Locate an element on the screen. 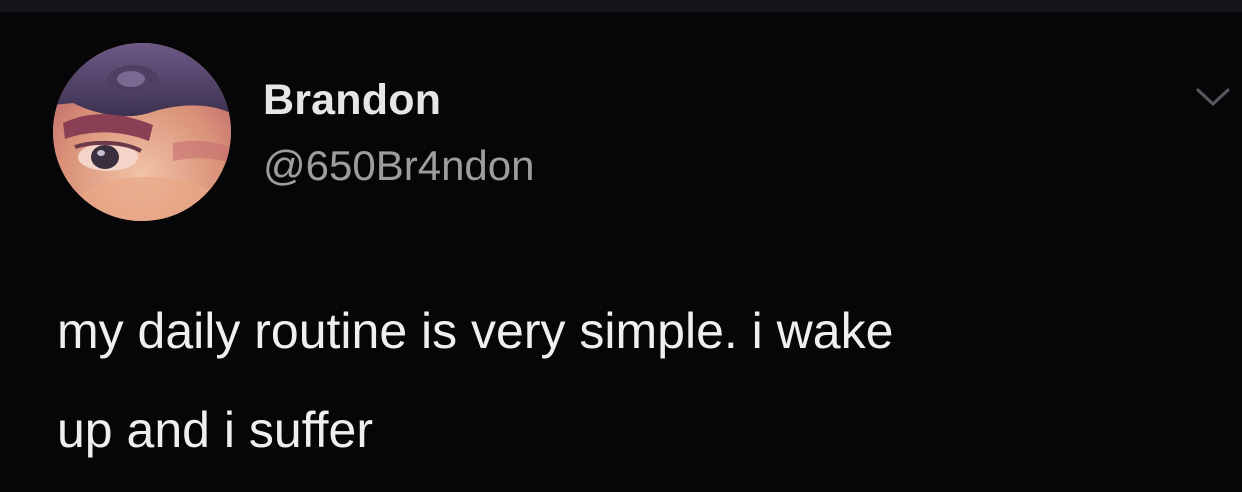 Image resolution: width=1242 pixels, height=492 pixels. tweet-text-line: my daily routine is very simple. i wake is located at coordinates (475, 331).